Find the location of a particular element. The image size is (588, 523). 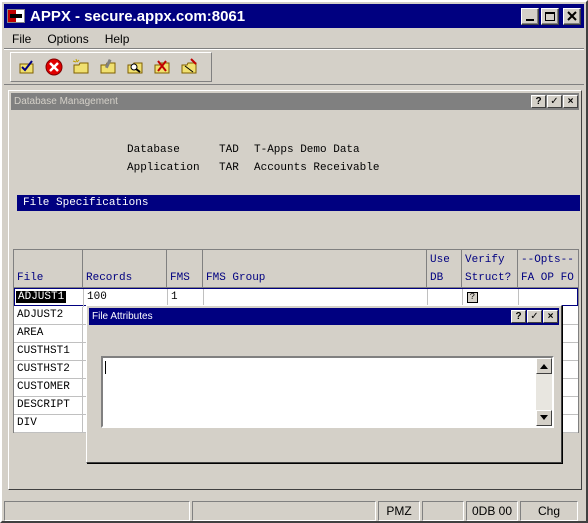

file-cell: CUSTOMER is located at coordinates (48, 388).